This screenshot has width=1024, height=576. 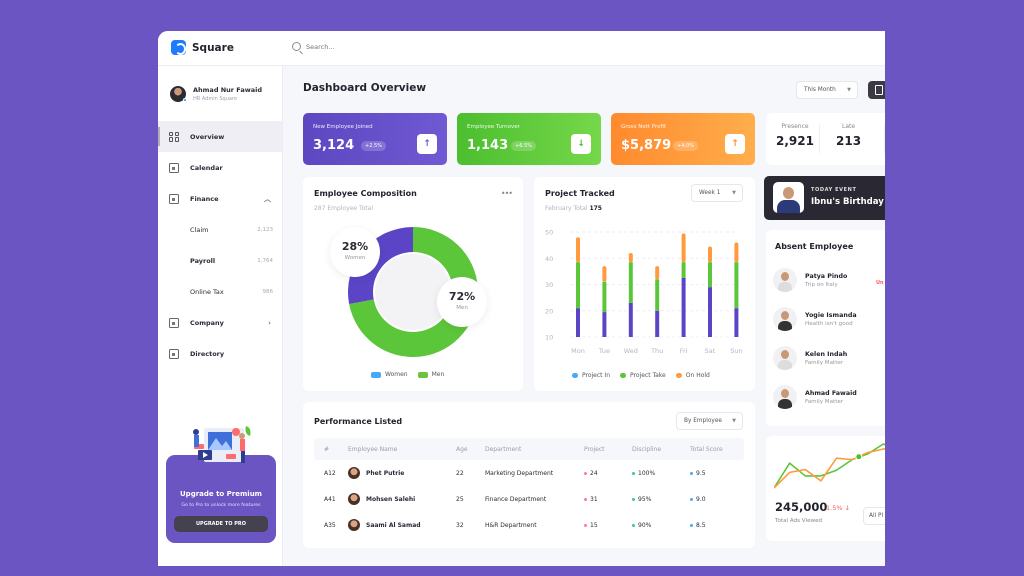 What do you see at coordinates (644, 292) in the screenshot?
I see `project-bar-chart: 10 20 30 40 50 Mon Tue Wed Thu Fri Sat Sun` at bounding box center [644, 292].